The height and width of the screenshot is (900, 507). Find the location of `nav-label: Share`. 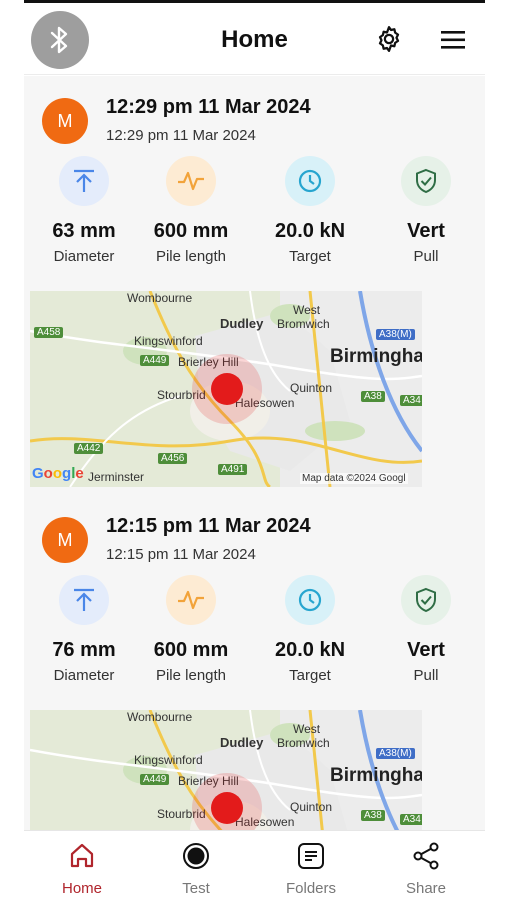

nav-label: Share is located at coordinates (426, 888).